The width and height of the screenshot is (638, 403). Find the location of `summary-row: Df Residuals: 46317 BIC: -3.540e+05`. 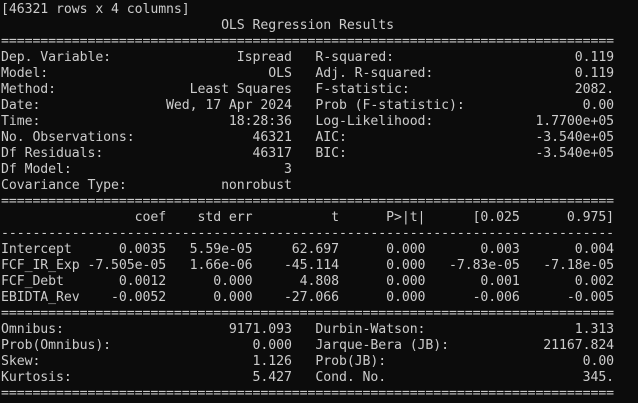

summary-row: Df Residuals: 46317 BIC: -3.540e+05 is located at coordinates (308, 153).